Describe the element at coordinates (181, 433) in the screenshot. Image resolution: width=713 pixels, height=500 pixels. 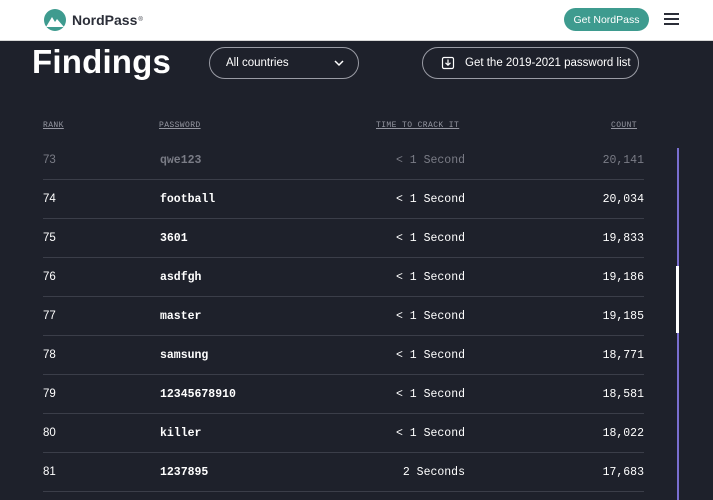
I see `password-cell: killer` at that location.